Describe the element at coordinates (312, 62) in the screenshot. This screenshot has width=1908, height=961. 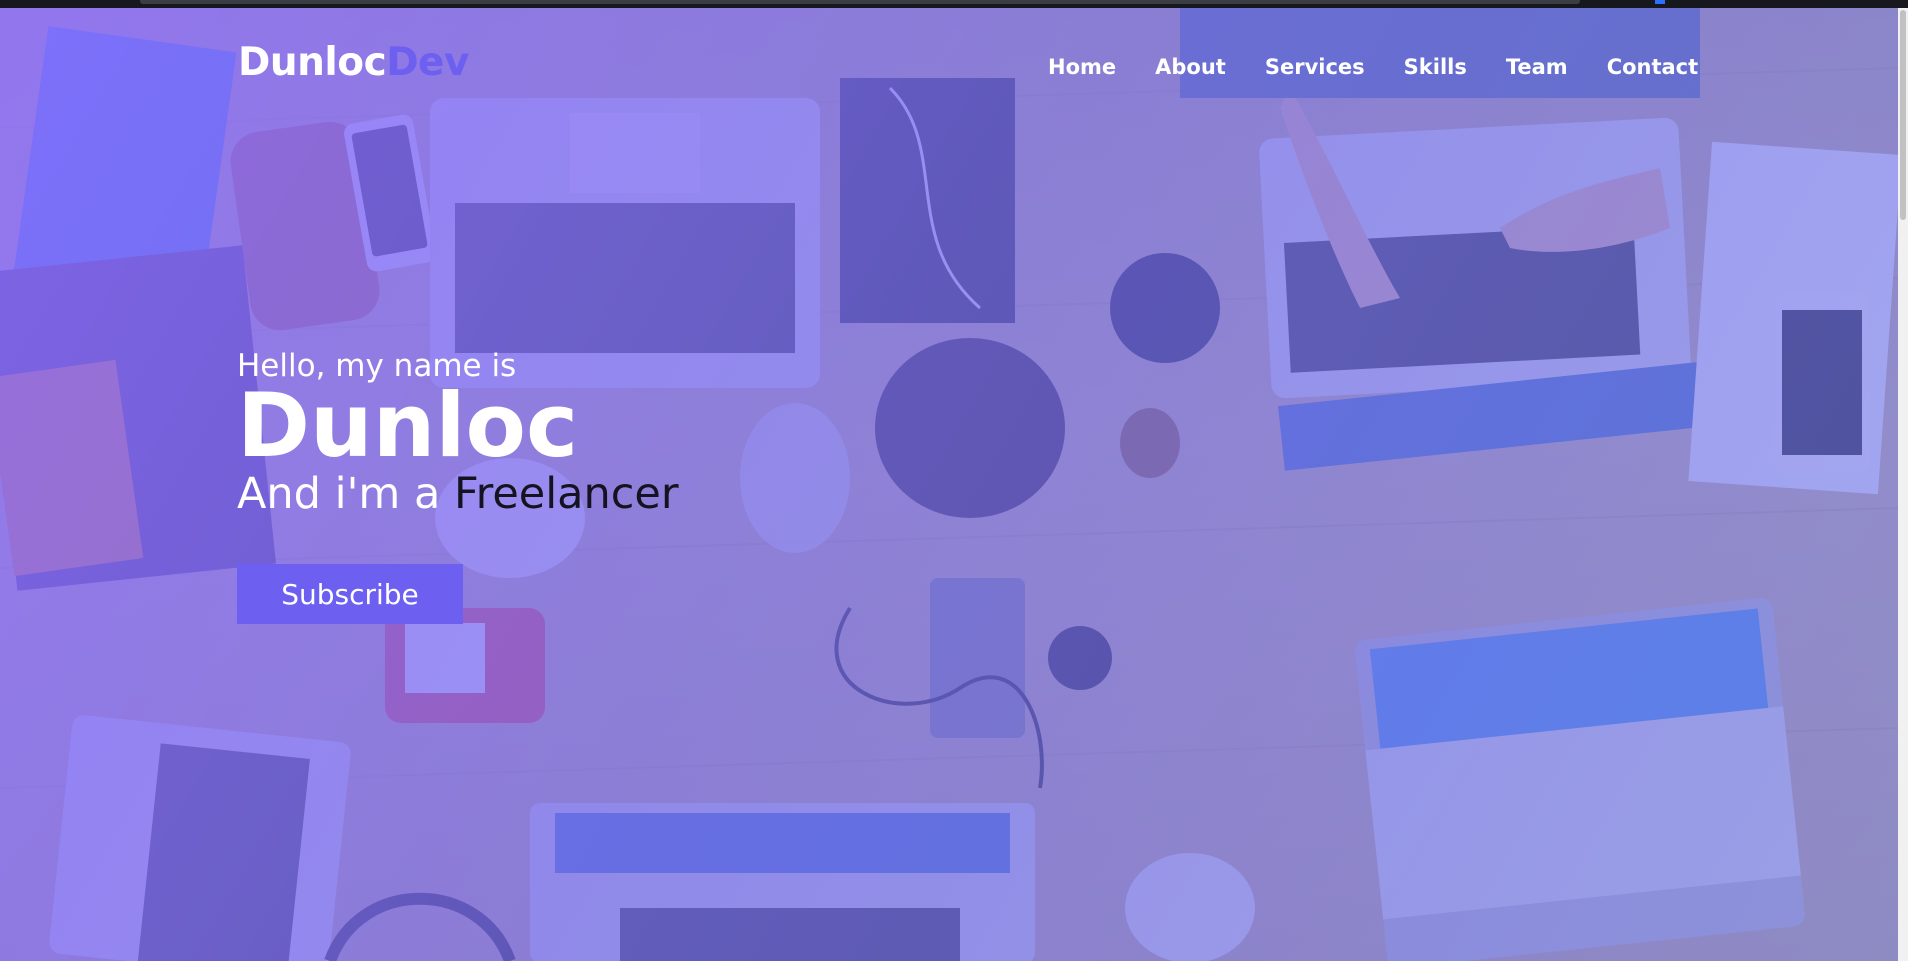
I see `logo-name: Dunloc` at that location.